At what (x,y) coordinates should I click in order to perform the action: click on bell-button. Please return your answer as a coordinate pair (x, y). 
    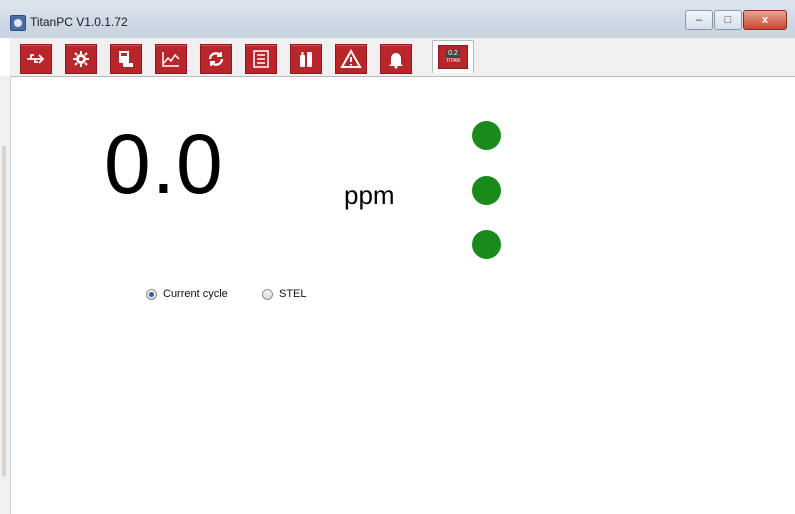
    Looking at the image, I should click on (396, 59).